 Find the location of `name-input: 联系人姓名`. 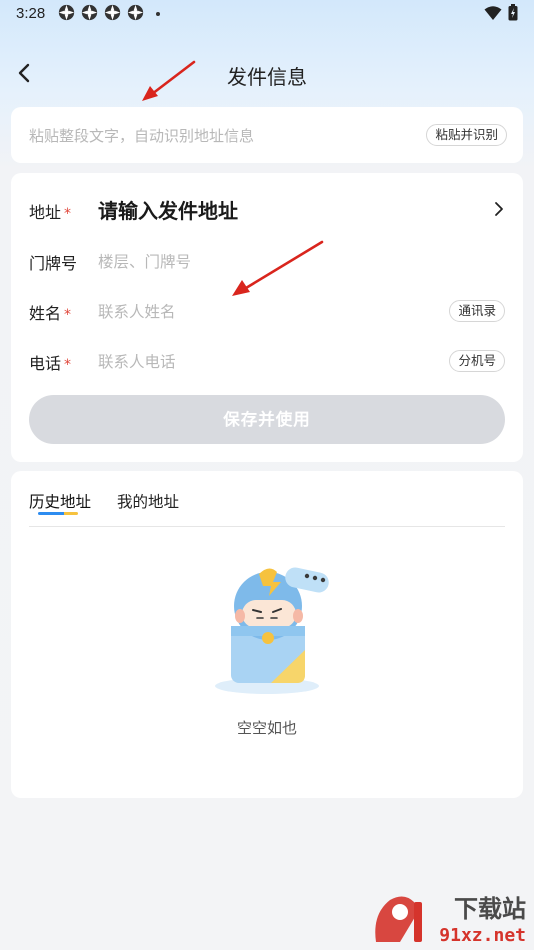

name-input: 联系人姓名 is located at coordinates (137, 311).